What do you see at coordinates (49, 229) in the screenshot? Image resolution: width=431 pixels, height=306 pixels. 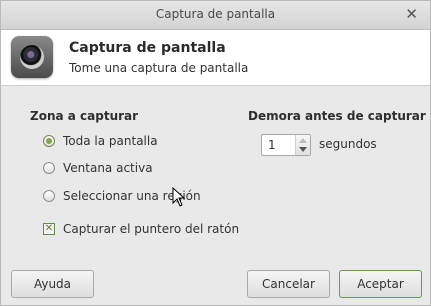 I see `checkbox-checked: ✕` at bounding box center [49, 229].